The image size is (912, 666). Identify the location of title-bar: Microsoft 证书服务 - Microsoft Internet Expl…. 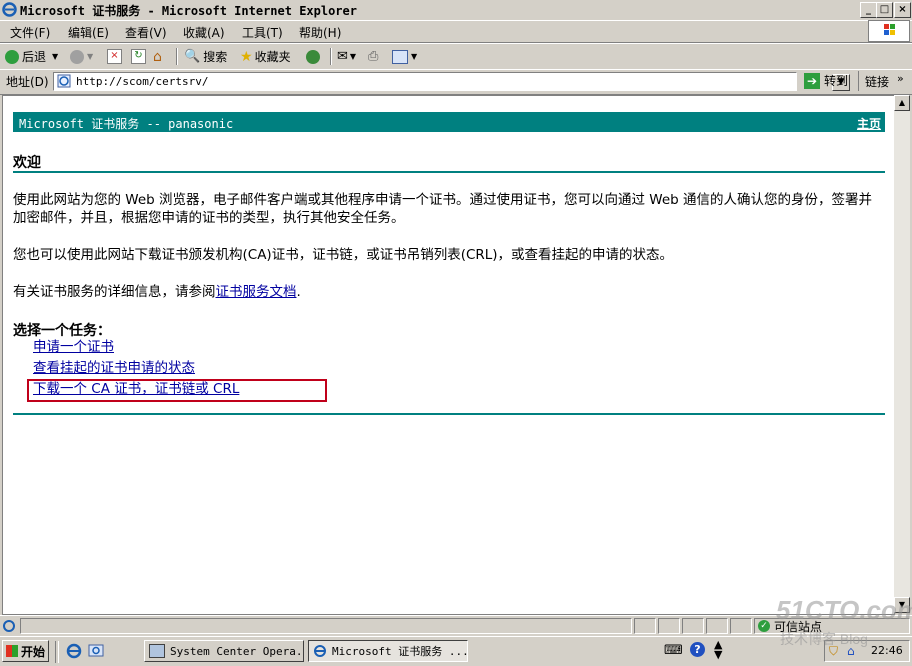
(456, 10).